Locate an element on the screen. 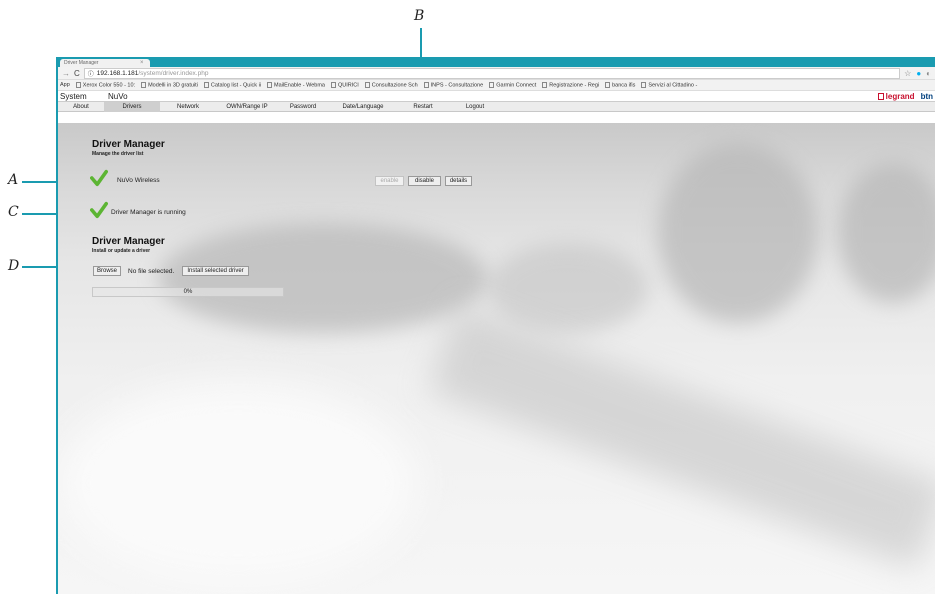 The width and height of the screenshot is (935, 594). bookmark-item: INPS - Consultazione is located at coordinates (453, 85).